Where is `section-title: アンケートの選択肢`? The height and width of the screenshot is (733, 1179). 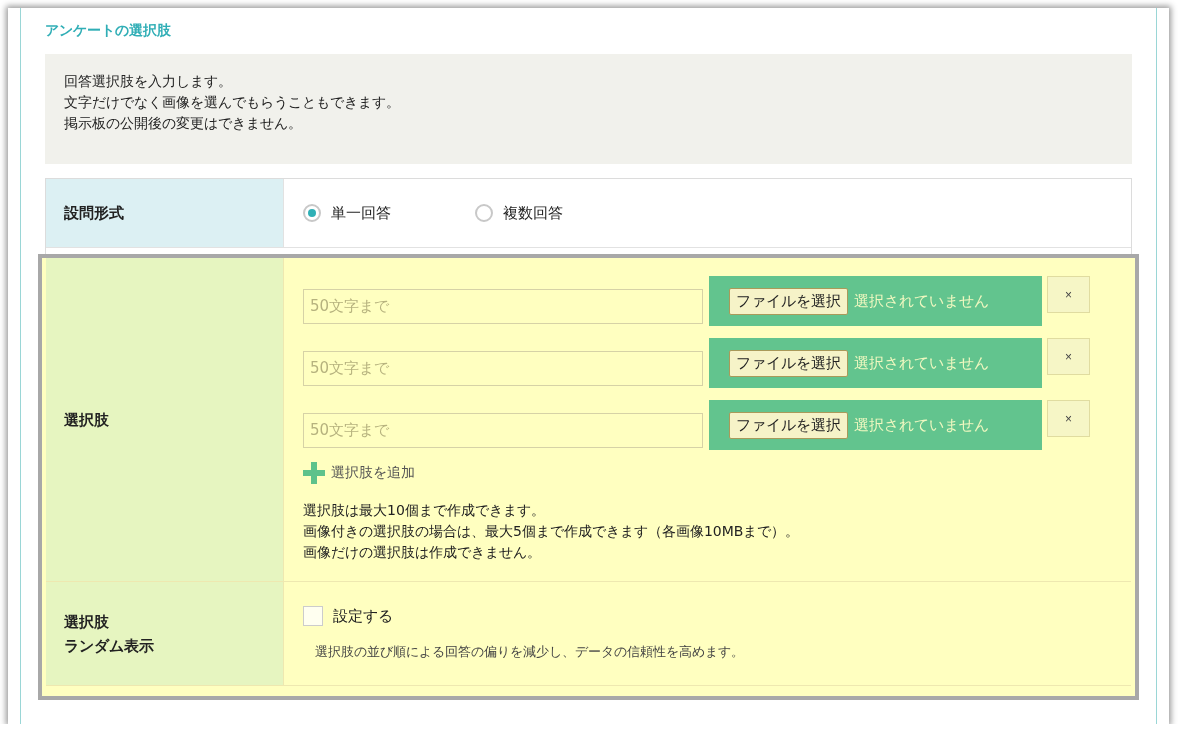
section-title: アンケートの選択肢 is located at coordinates (108, 31).